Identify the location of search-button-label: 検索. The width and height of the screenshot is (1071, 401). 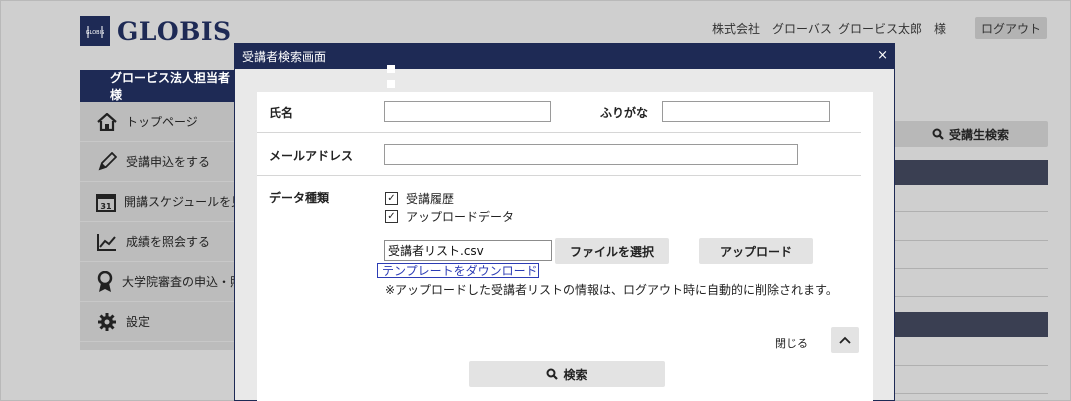
(575, 374).